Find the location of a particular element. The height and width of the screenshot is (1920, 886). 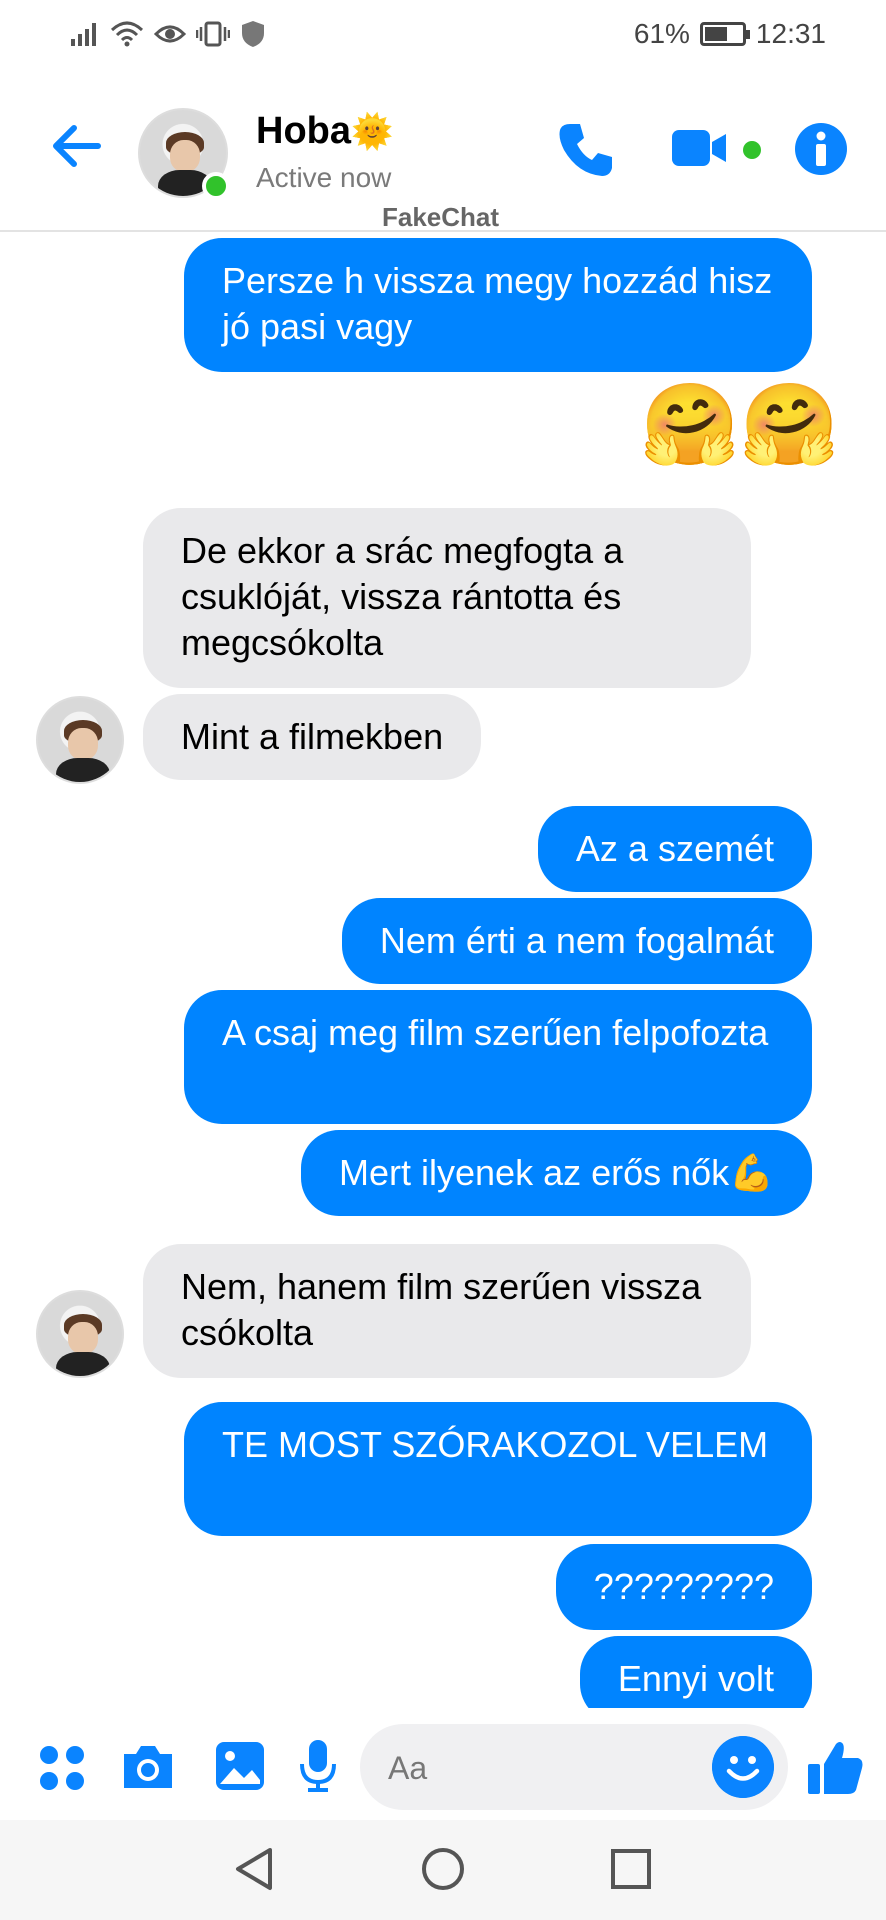

contact-name: Hoba🌞 is located at coordinates (324, 131).